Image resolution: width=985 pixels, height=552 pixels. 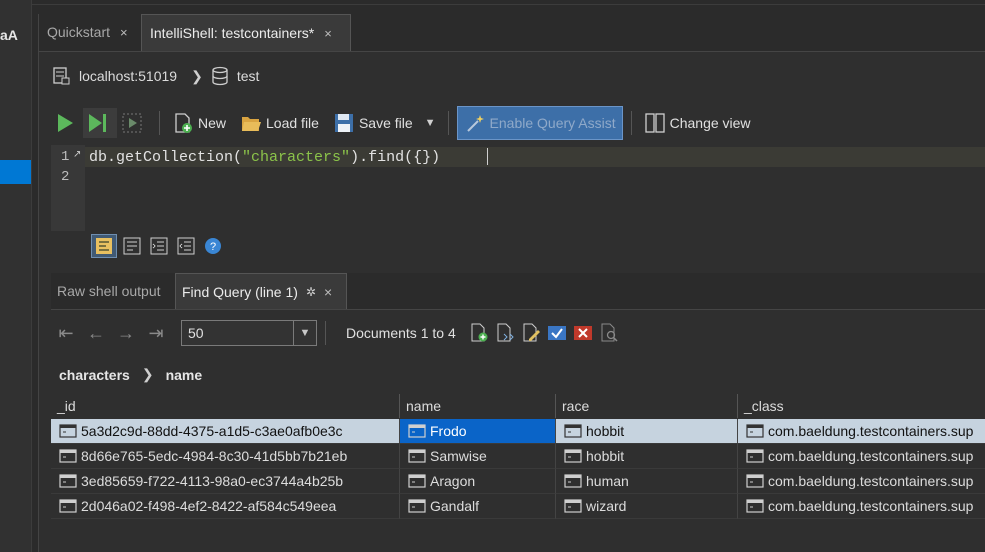 What do you see at coordinates (183, 123) in the screenshot?
I see `new-file-icon` at bounding box center [183, 123].